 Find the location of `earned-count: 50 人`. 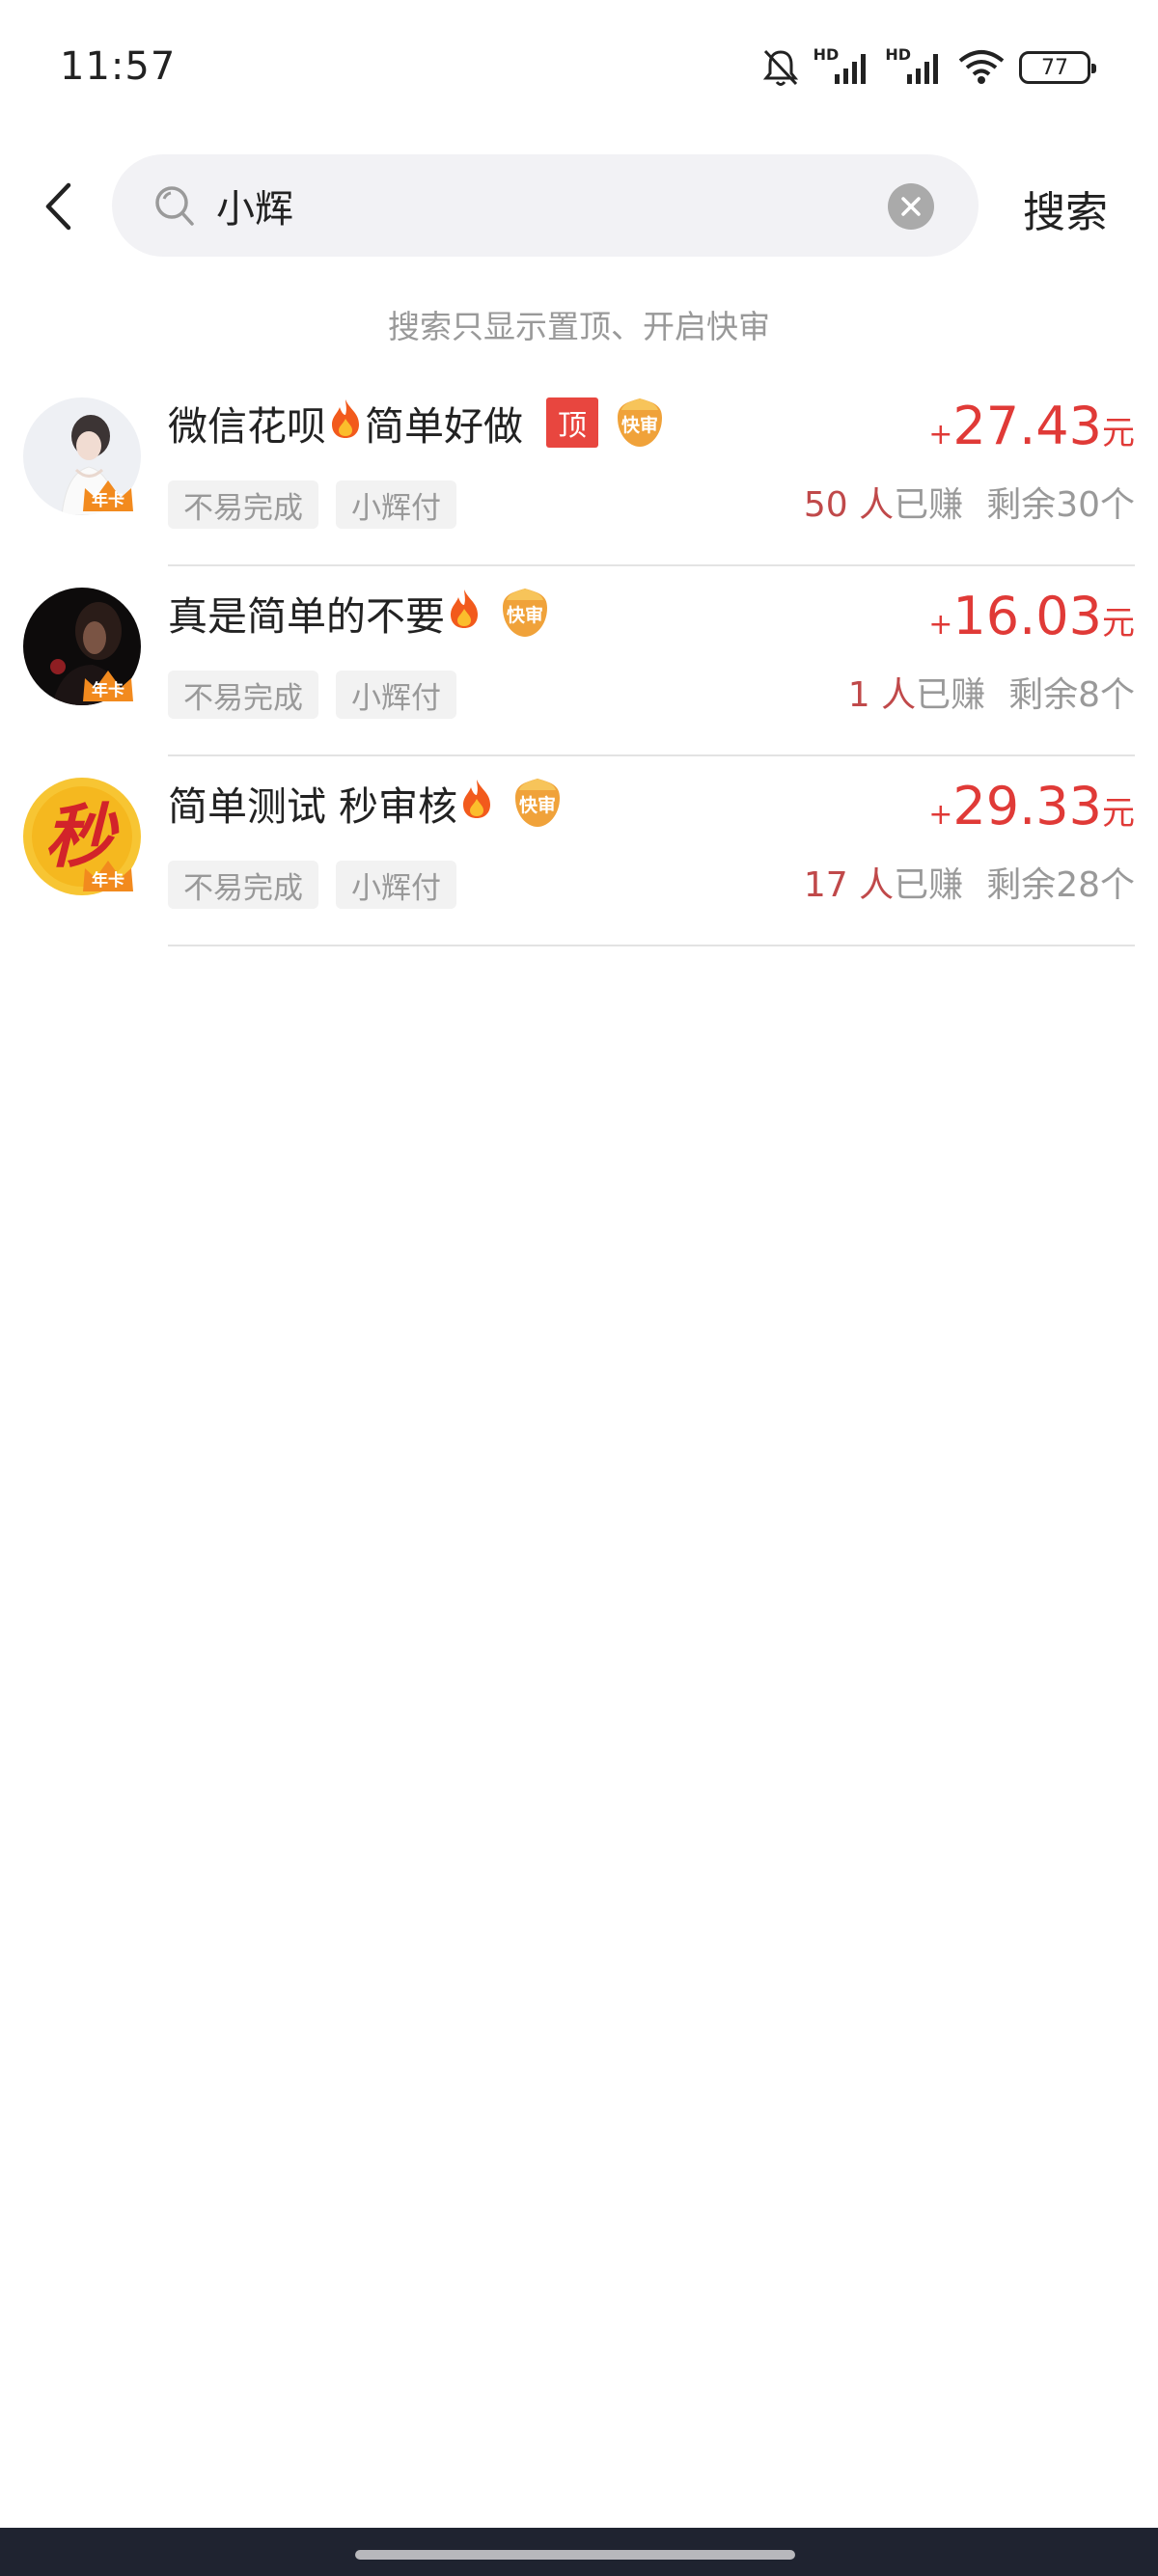

earned-count: 50 人 is located at coordinates (849, 505).